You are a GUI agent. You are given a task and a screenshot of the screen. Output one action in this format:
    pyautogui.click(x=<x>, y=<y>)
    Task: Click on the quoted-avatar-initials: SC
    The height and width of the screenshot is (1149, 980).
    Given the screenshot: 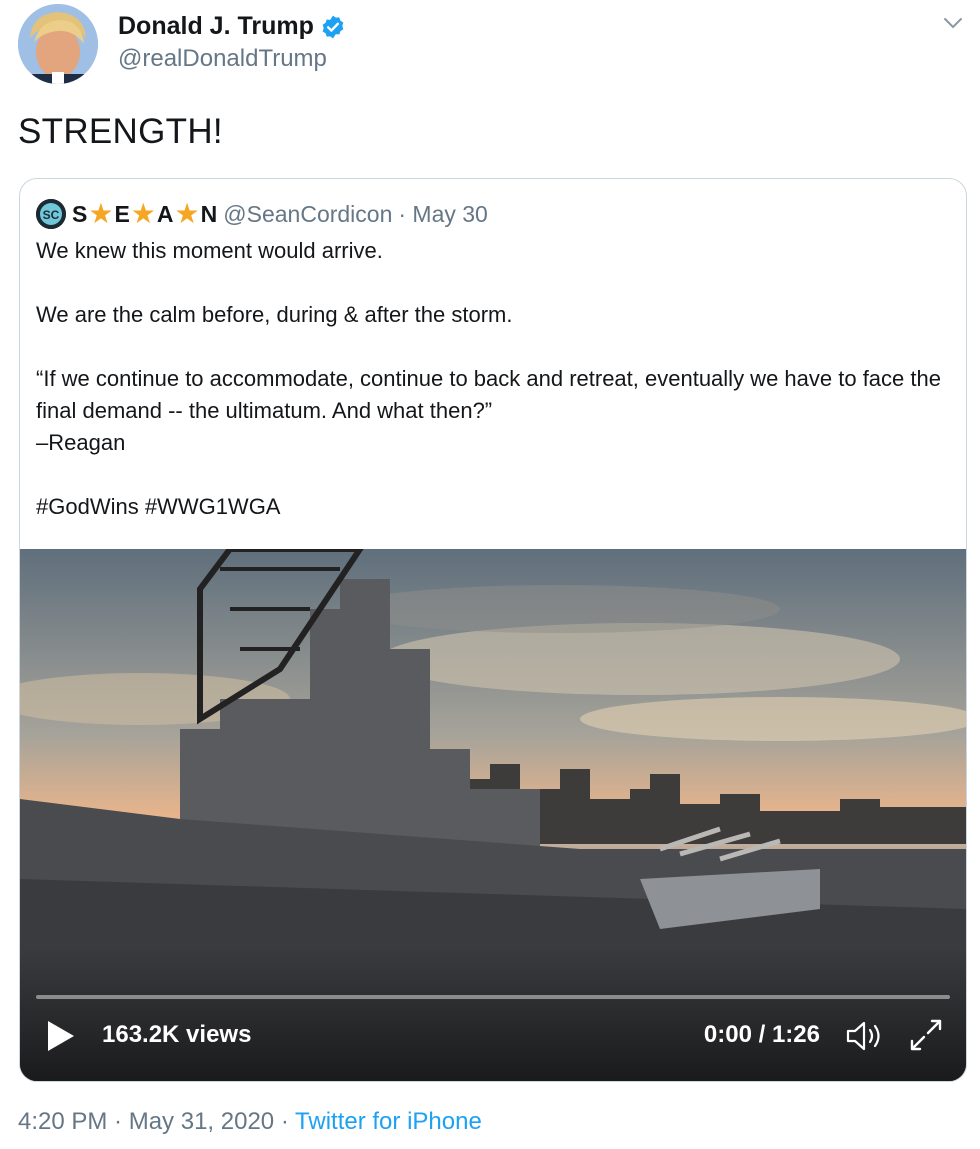 What is the action you would take?
    pyautogui.click(x=51, y=215)
    